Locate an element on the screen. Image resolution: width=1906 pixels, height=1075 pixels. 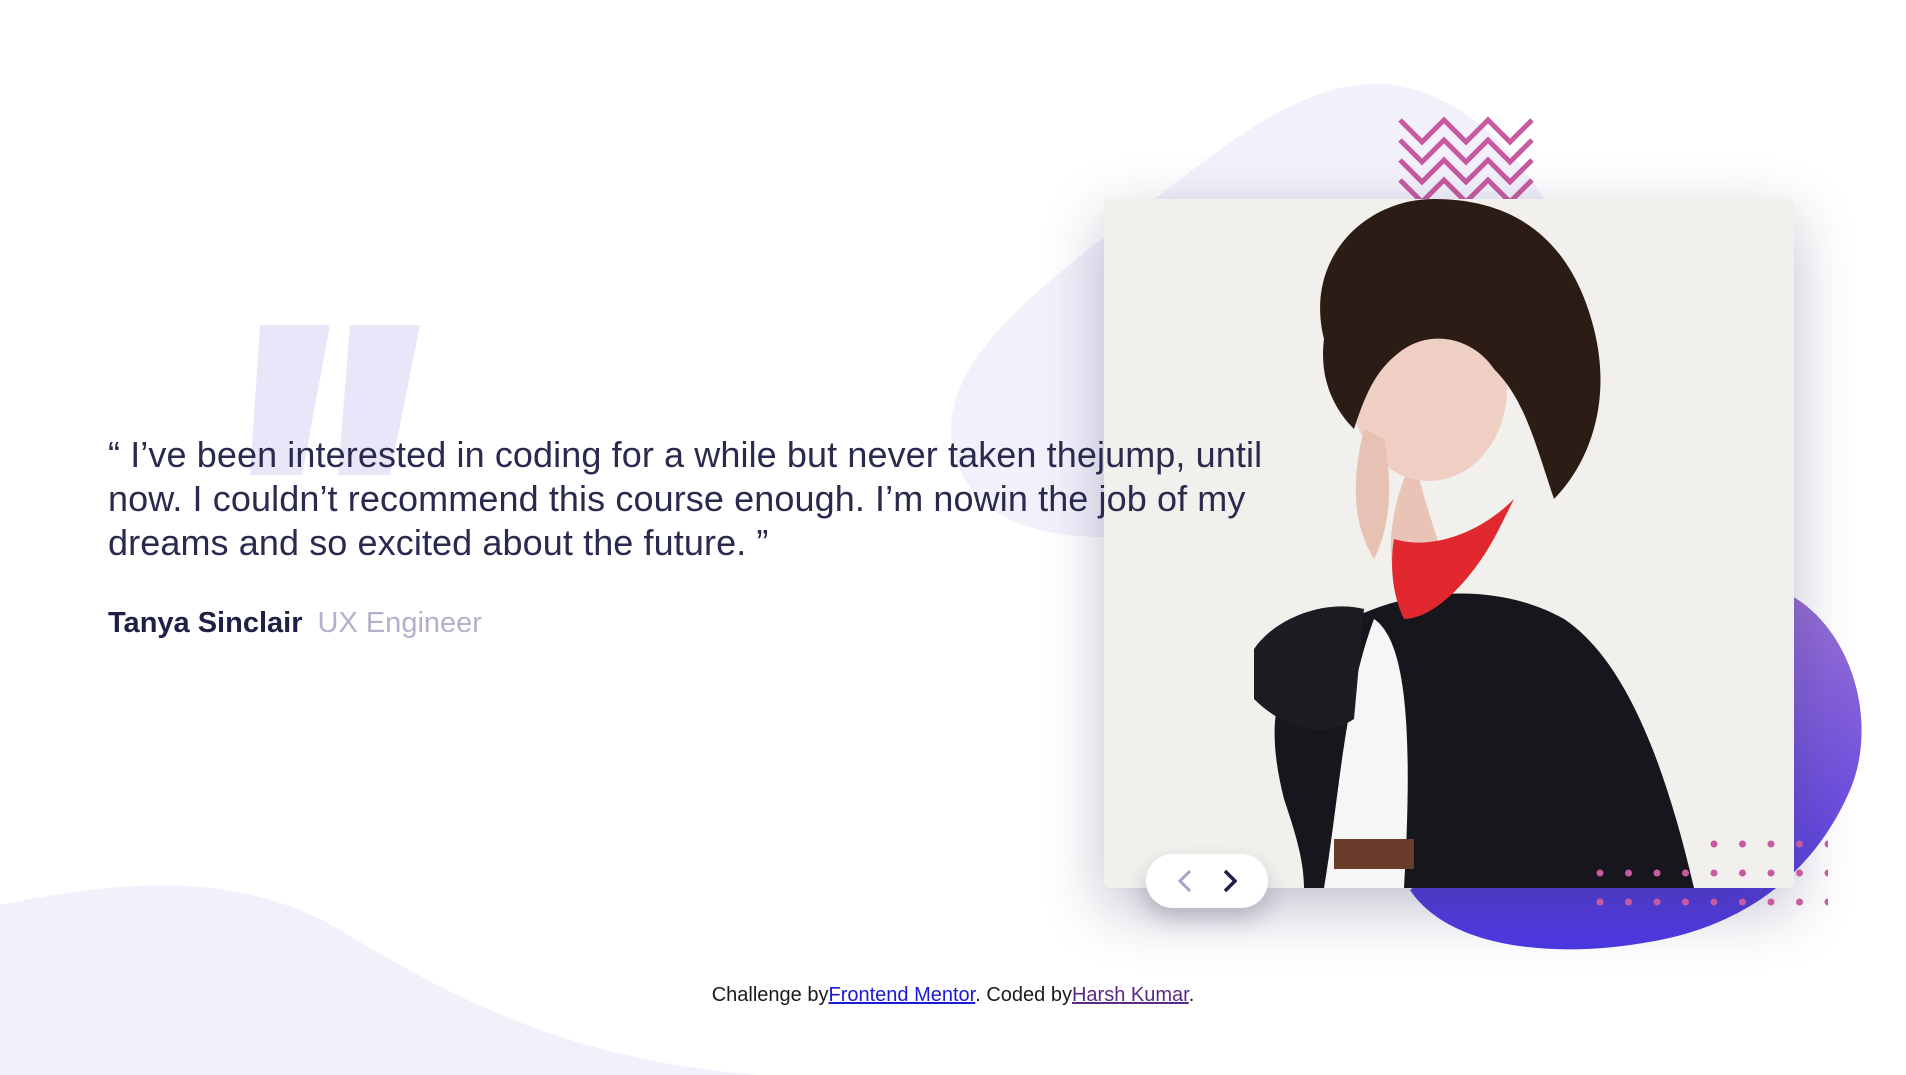
attribution-prefix: Challenge by is located at coordinates (770, 995).